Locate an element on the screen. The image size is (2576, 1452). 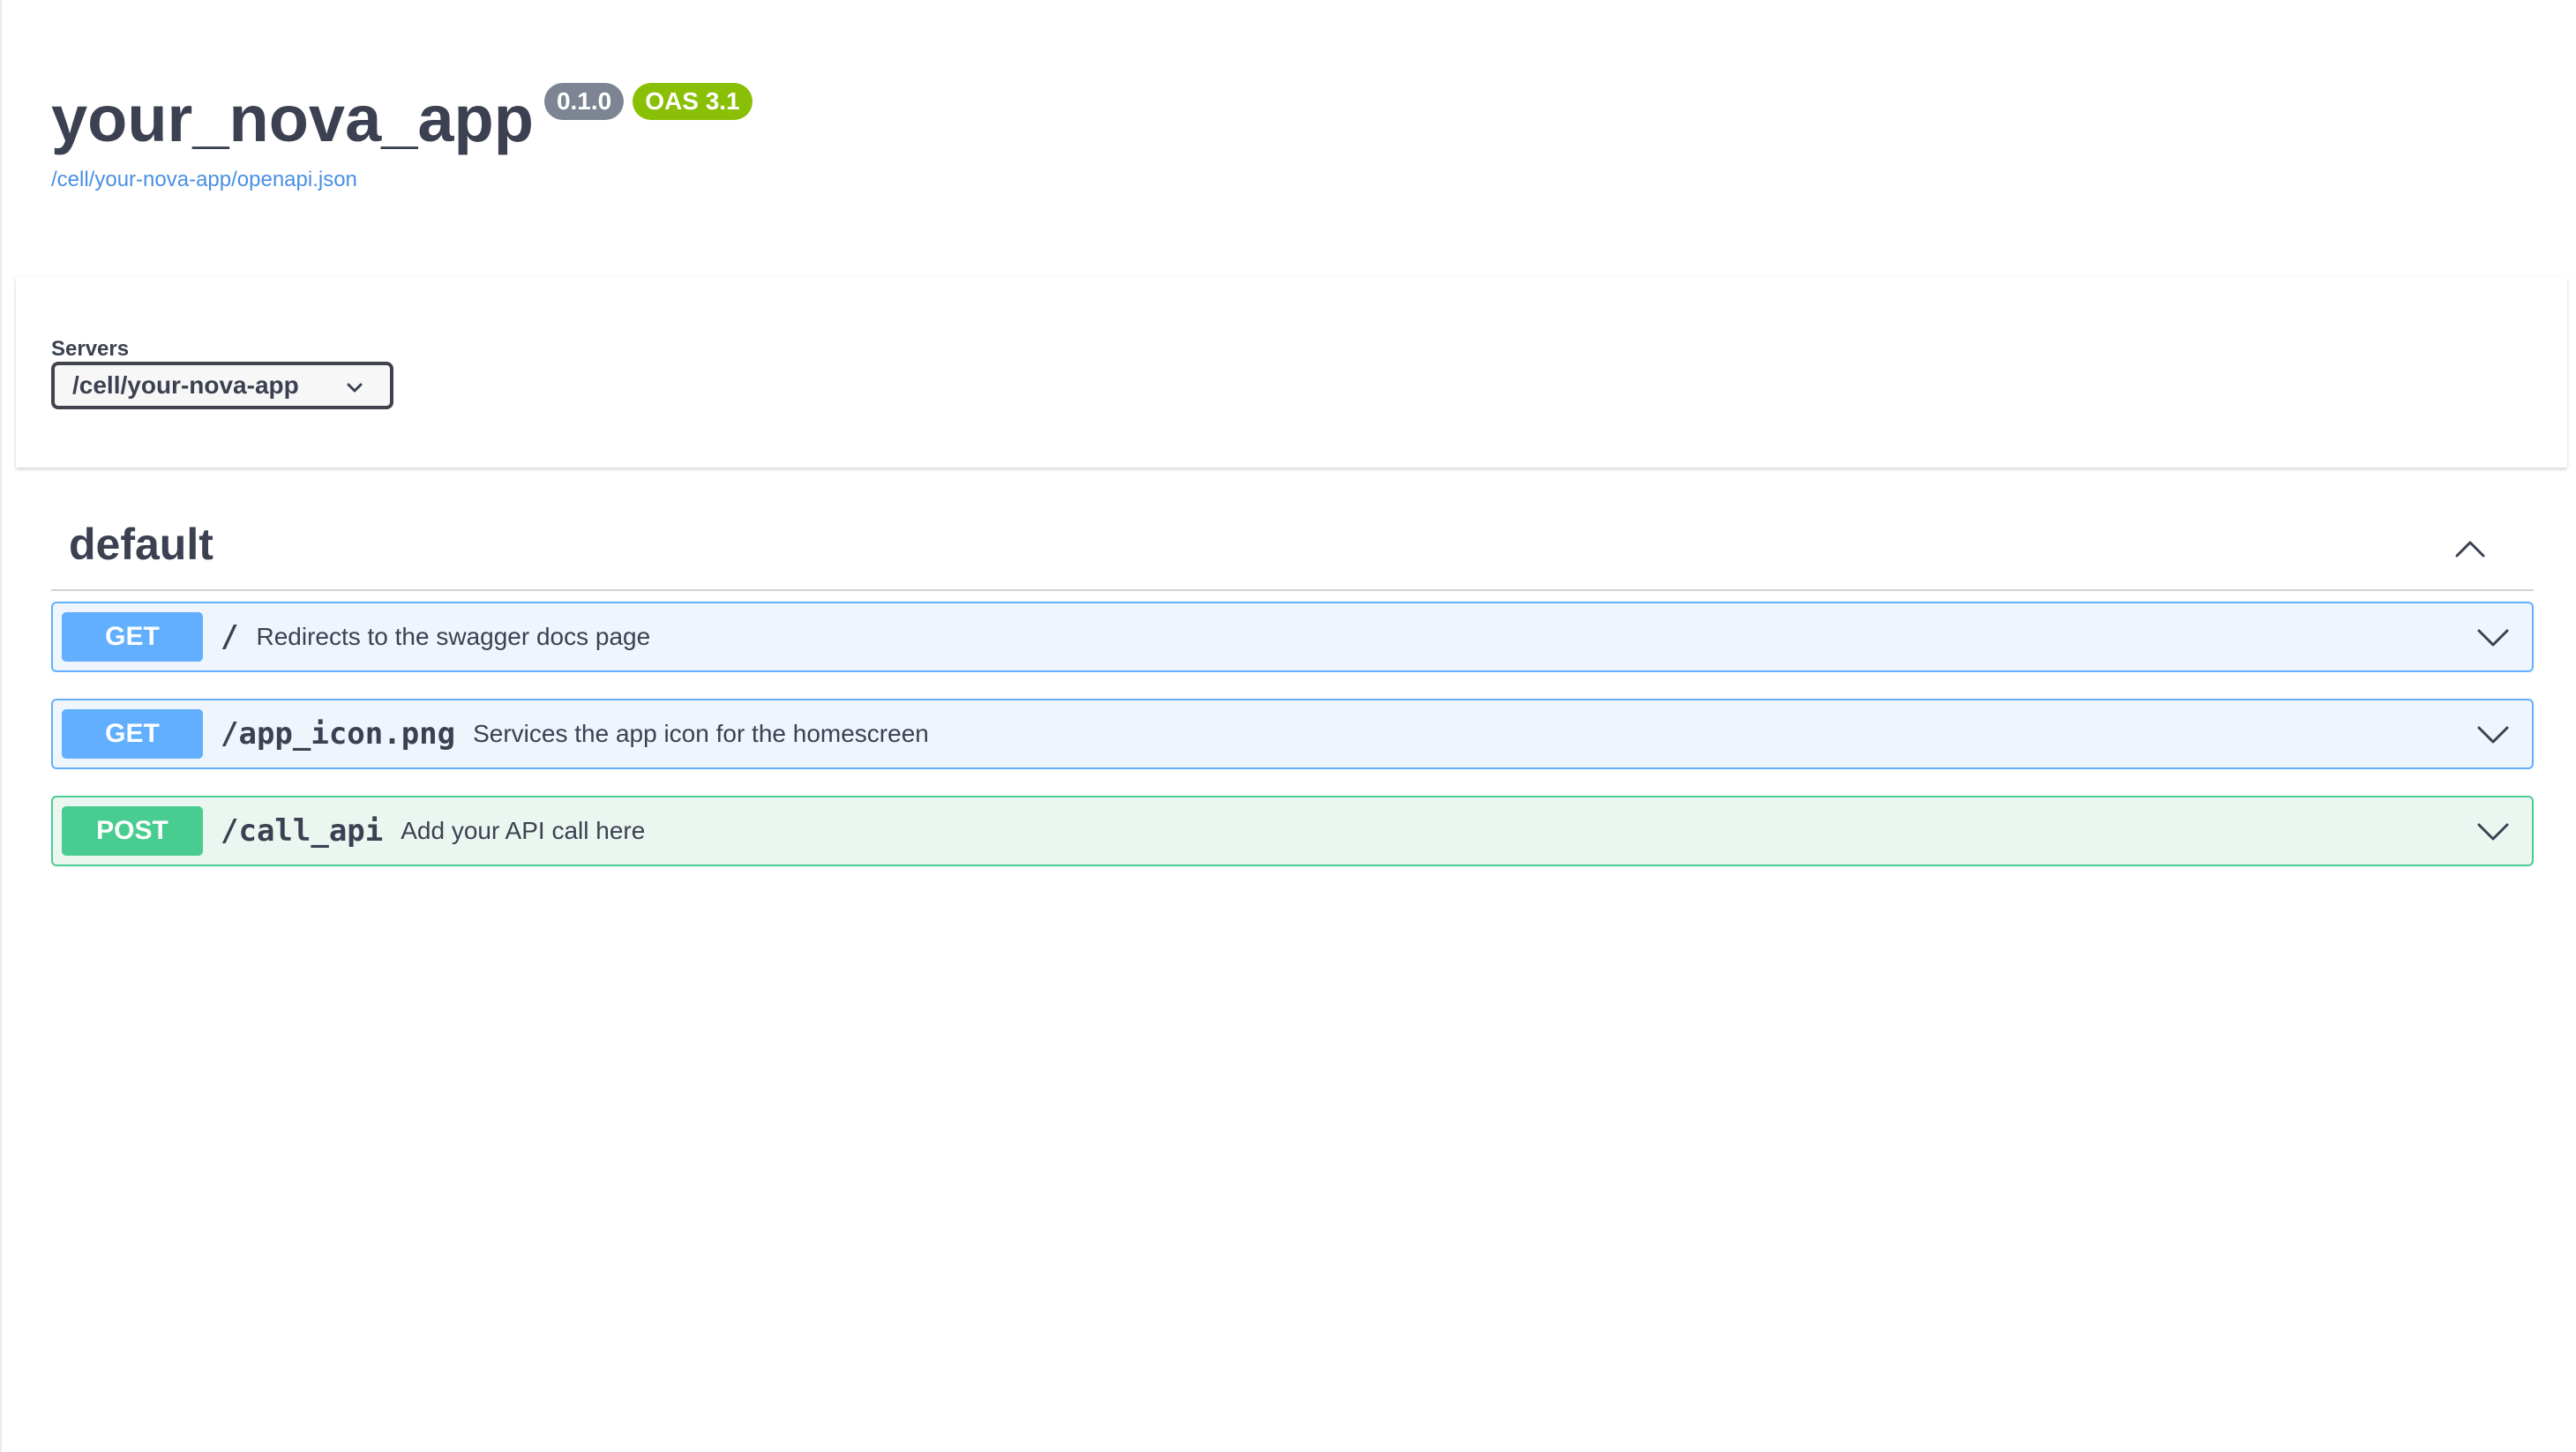
tag-section-header: default is located at coordinates (1293, 553).